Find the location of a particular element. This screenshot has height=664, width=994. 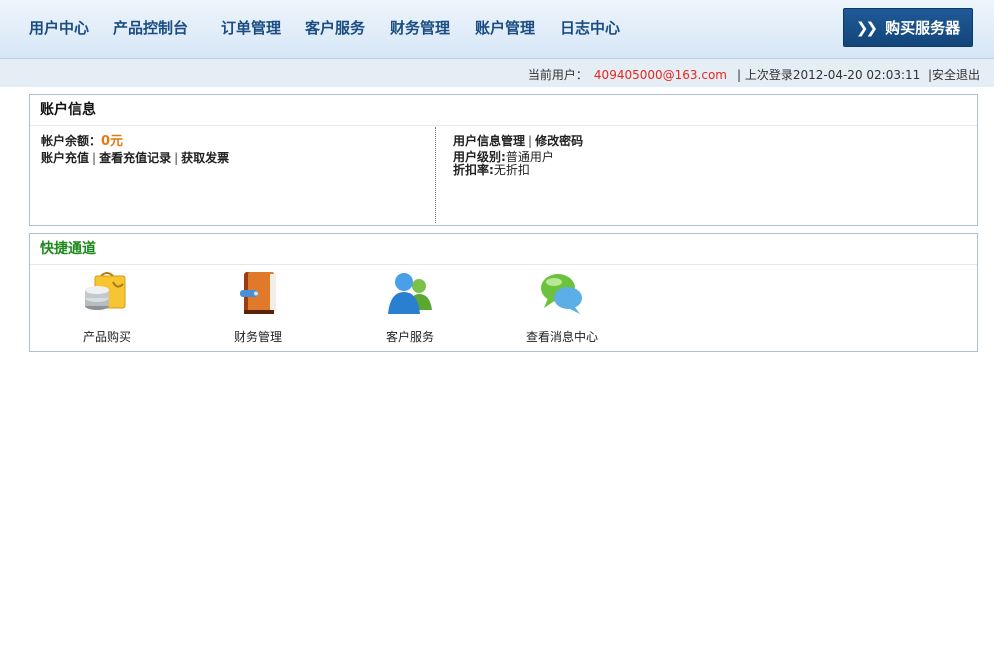

buy-server-label: 购买服务器 is located at coordinates (923, 28).